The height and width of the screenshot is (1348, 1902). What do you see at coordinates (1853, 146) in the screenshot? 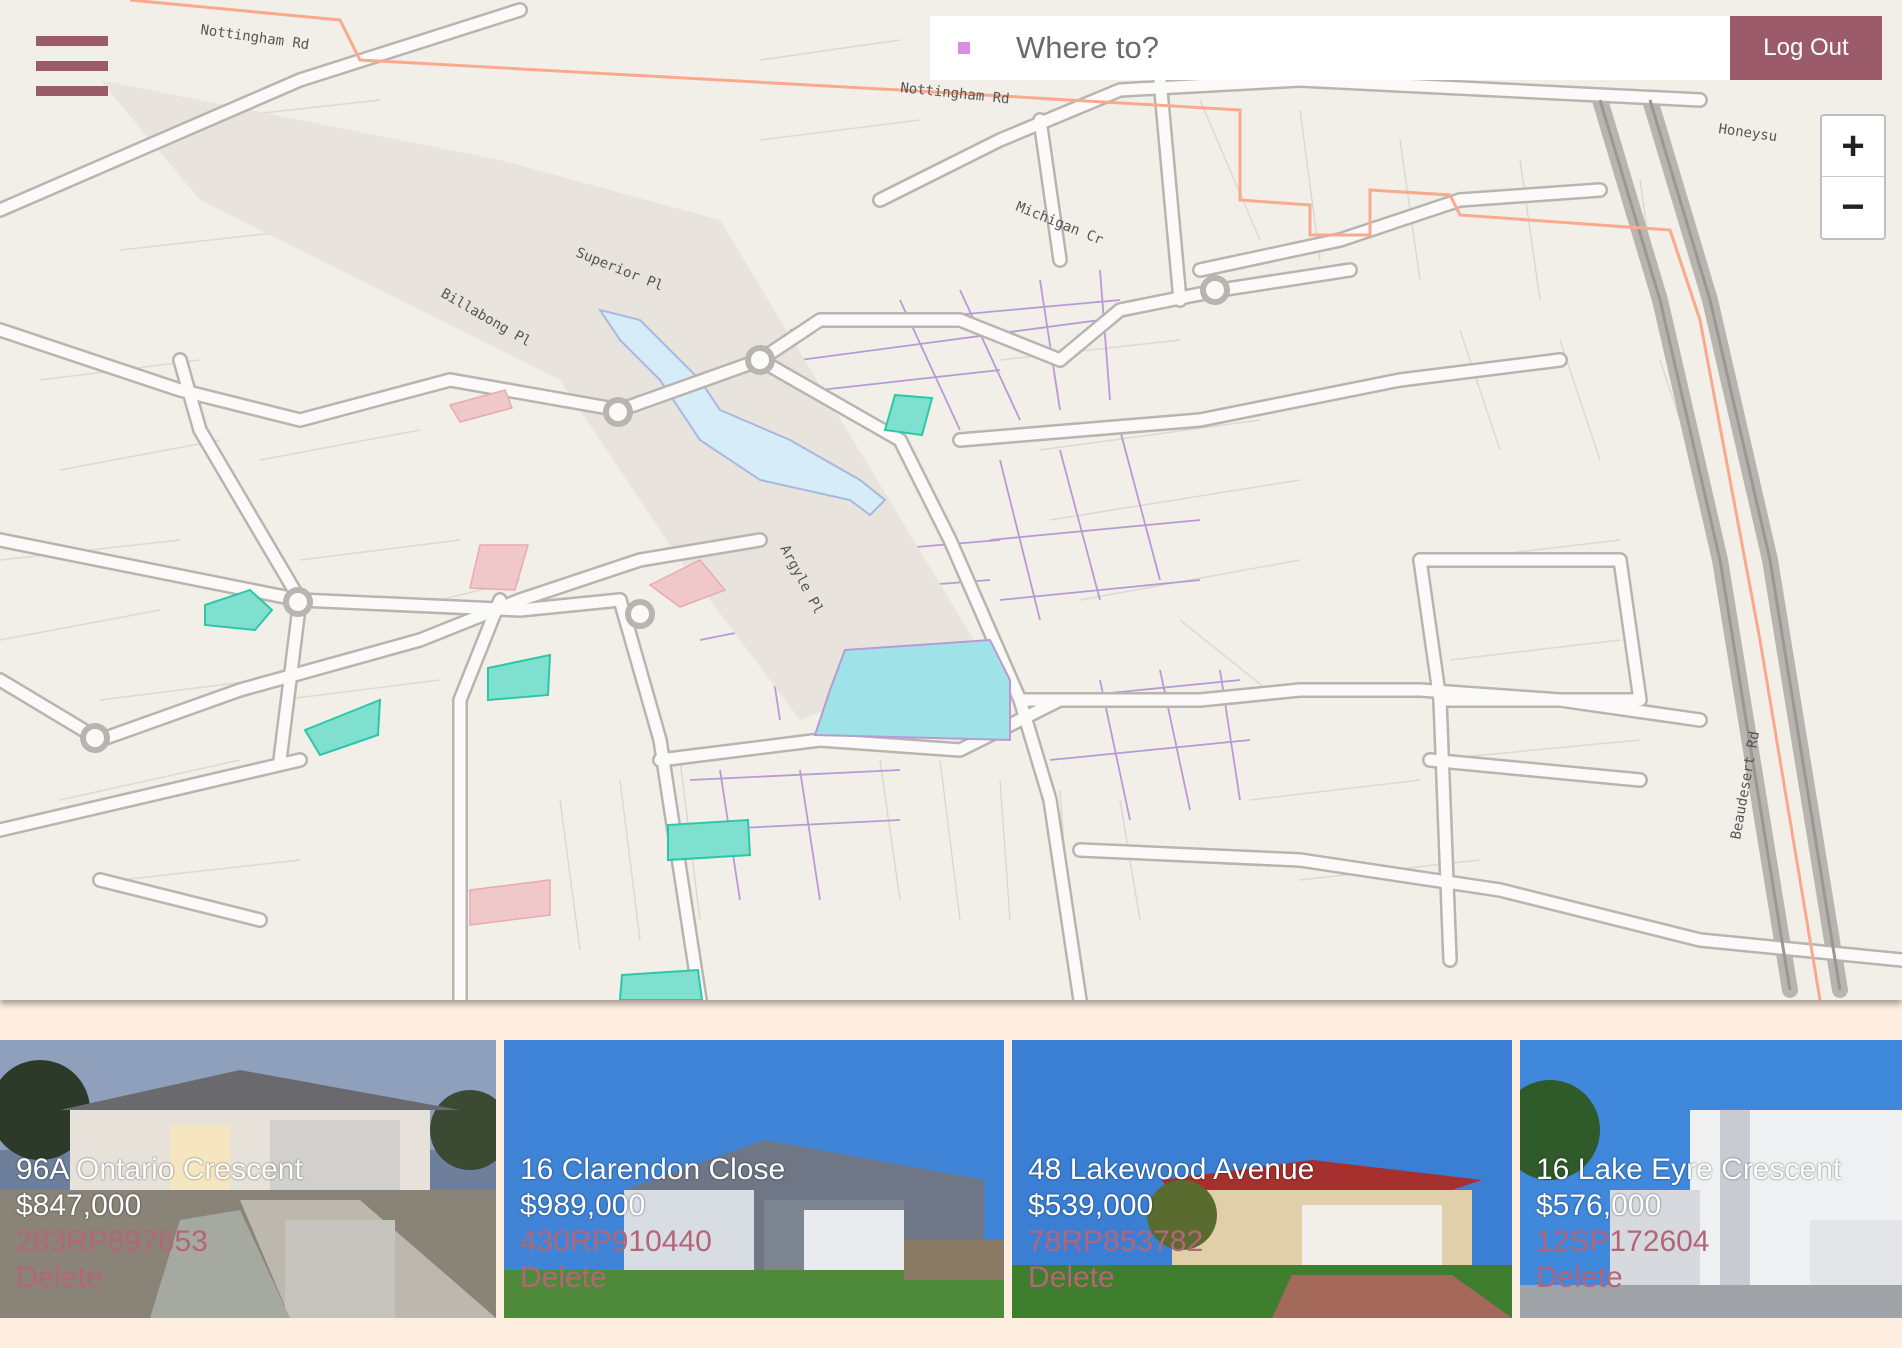
I see `zoom-in-button: +` at bounding box center [1853, 146].